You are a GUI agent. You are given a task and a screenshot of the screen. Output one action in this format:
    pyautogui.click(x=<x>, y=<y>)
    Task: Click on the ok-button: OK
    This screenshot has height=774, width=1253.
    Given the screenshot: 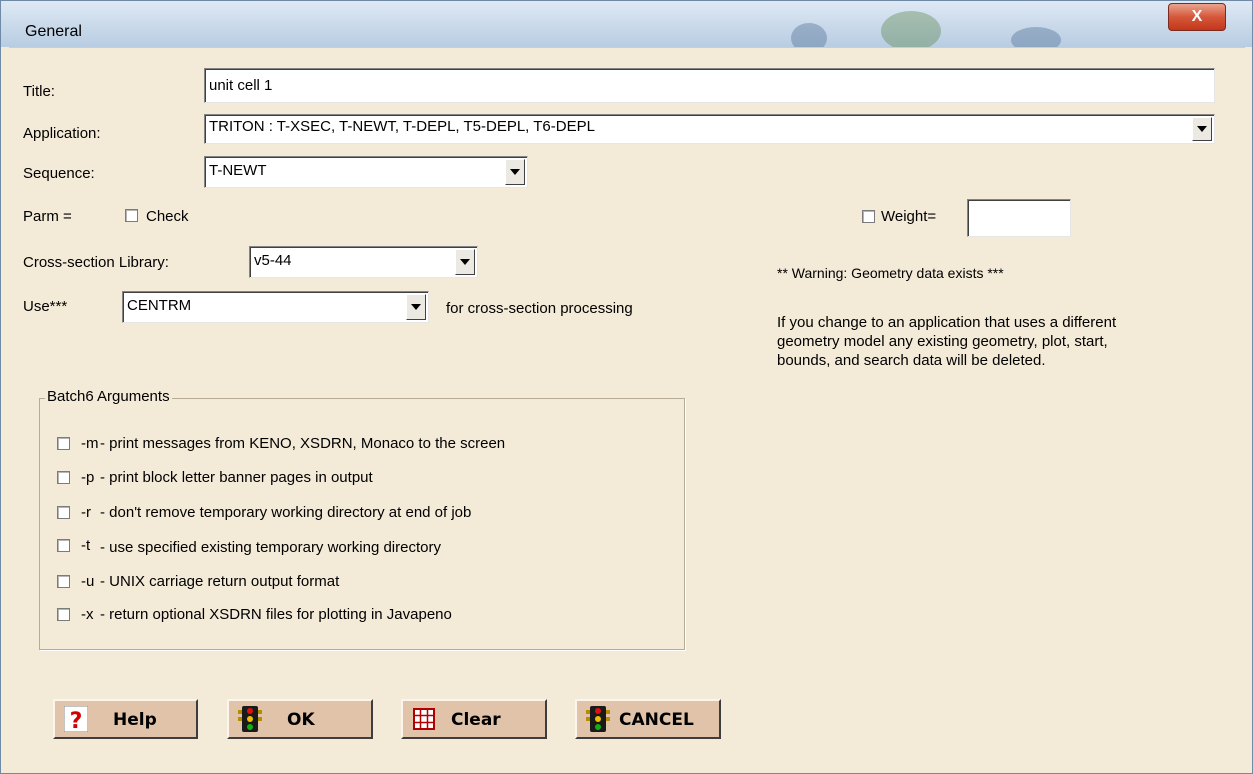 What is the action you would take?
    pyautogui.click(x=300, y=719)
    